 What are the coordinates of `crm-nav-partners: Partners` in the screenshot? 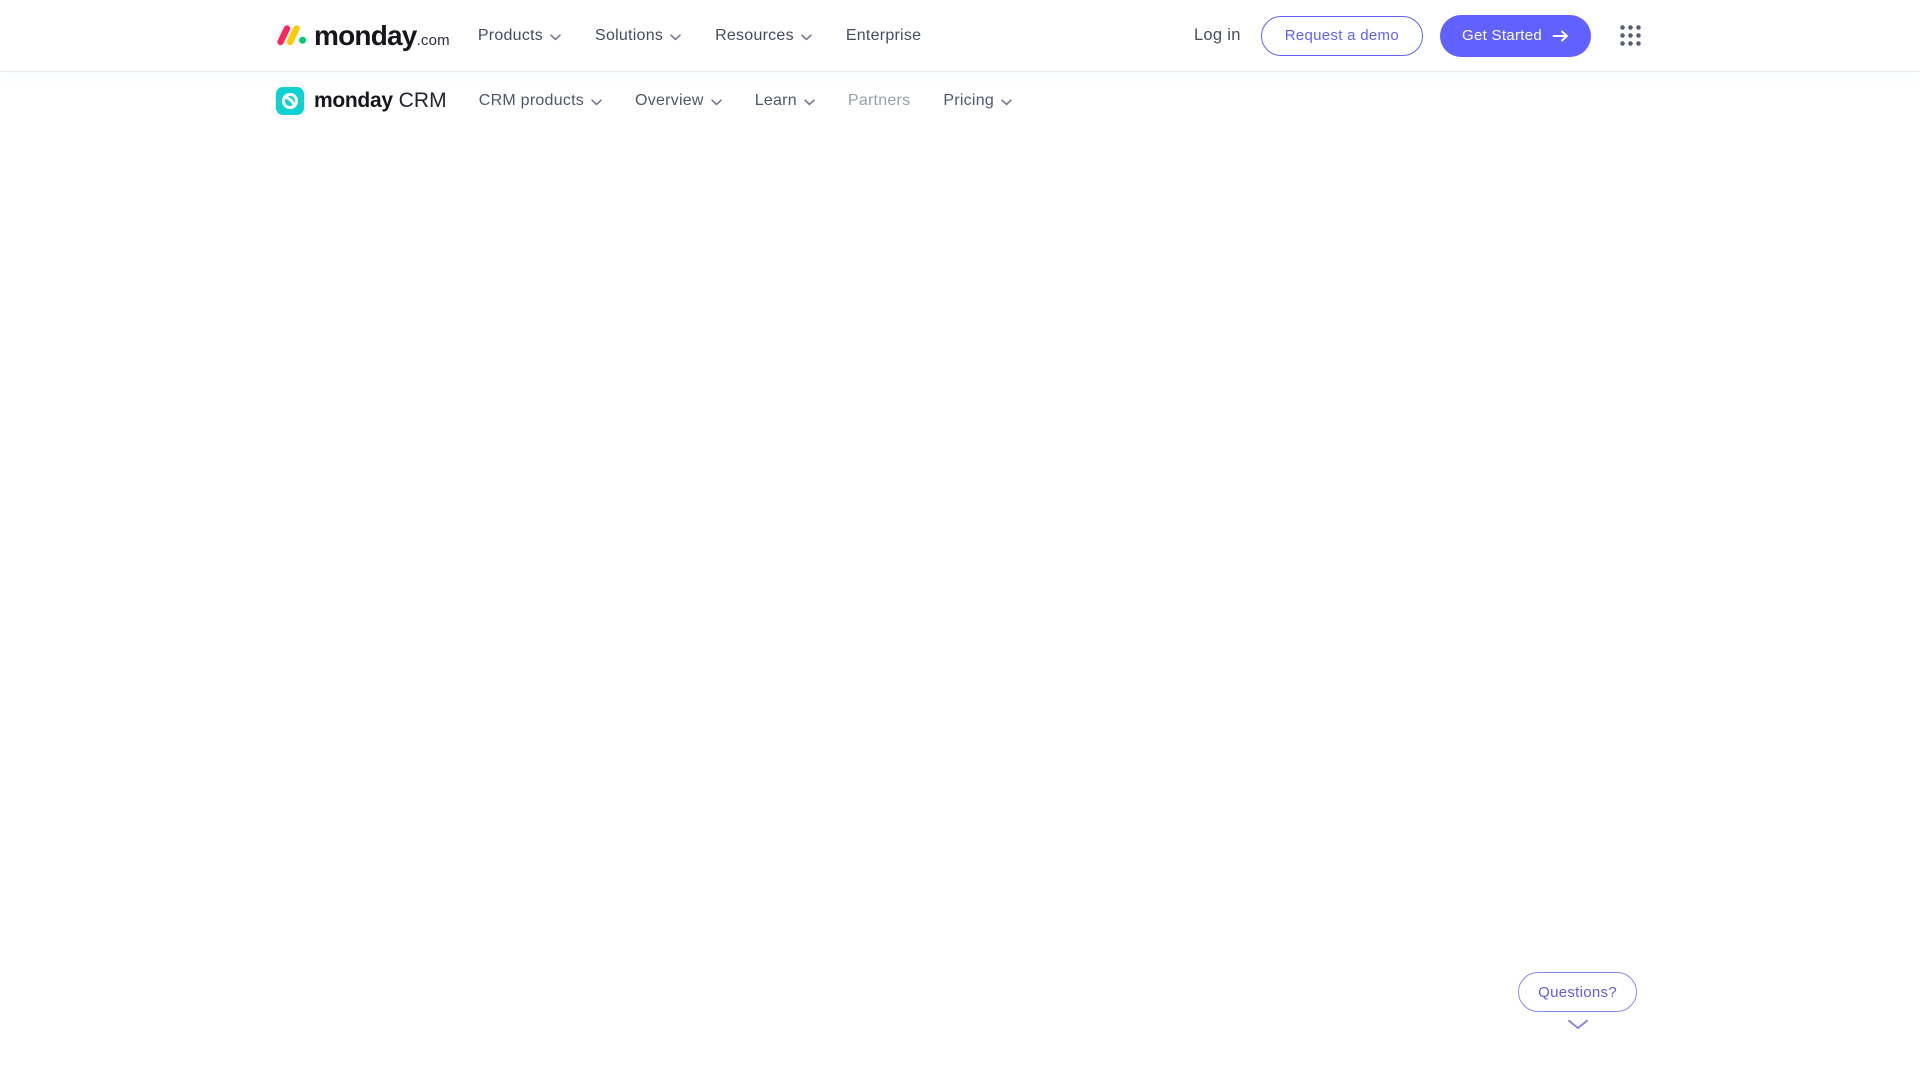 It's located at (879, 101).